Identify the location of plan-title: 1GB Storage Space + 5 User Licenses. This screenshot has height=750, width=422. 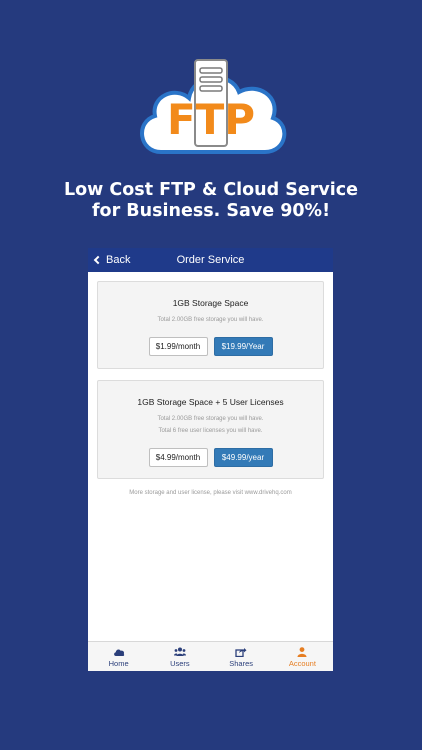
(210, 402).